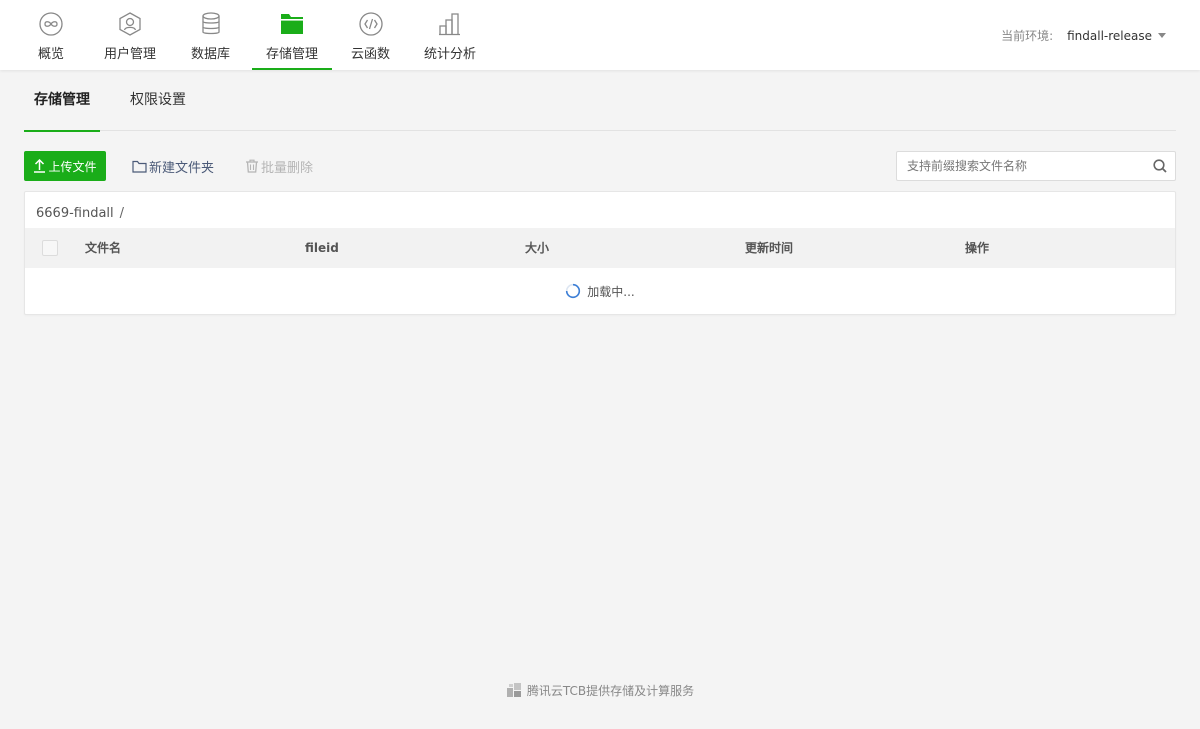 The width and height of the screenshot is (1200, 729). What do you see at coordinates (130, 24) in the screenshot?
I see `user-icon` at bounding box center [130, 24].